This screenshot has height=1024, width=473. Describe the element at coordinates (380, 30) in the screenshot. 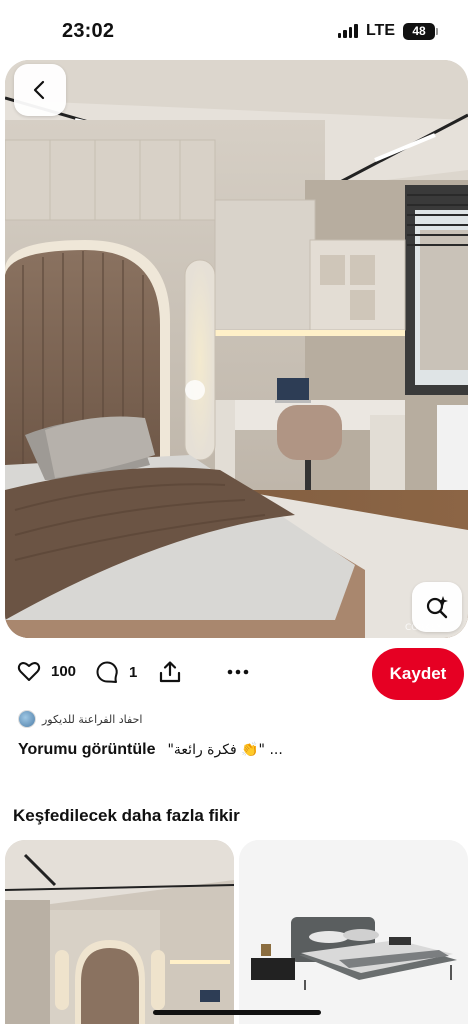

I see `network-label: LTE` at that location.